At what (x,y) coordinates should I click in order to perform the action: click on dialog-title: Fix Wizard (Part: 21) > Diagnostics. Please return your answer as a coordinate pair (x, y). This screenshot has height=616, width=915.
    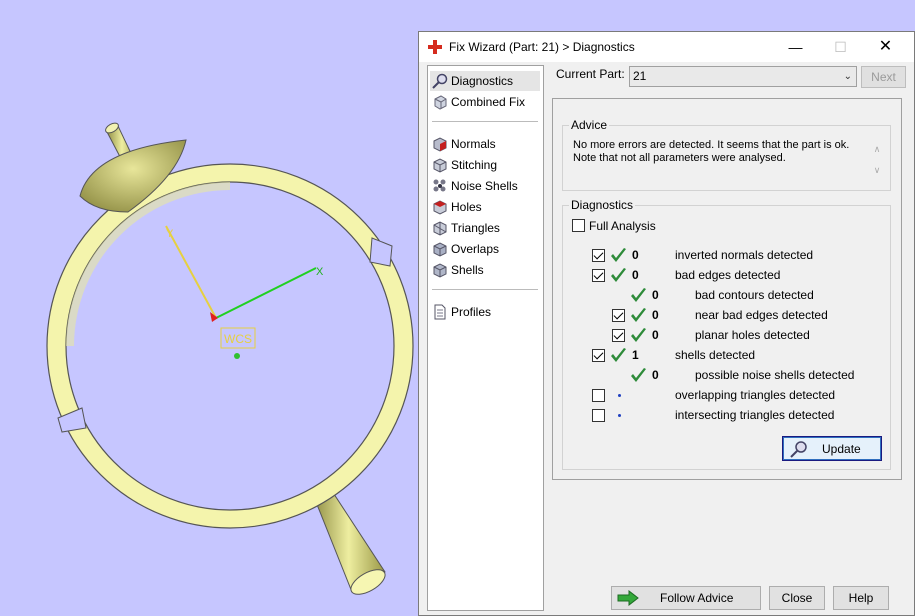
    Looking at the image, I should click on (542, 47).